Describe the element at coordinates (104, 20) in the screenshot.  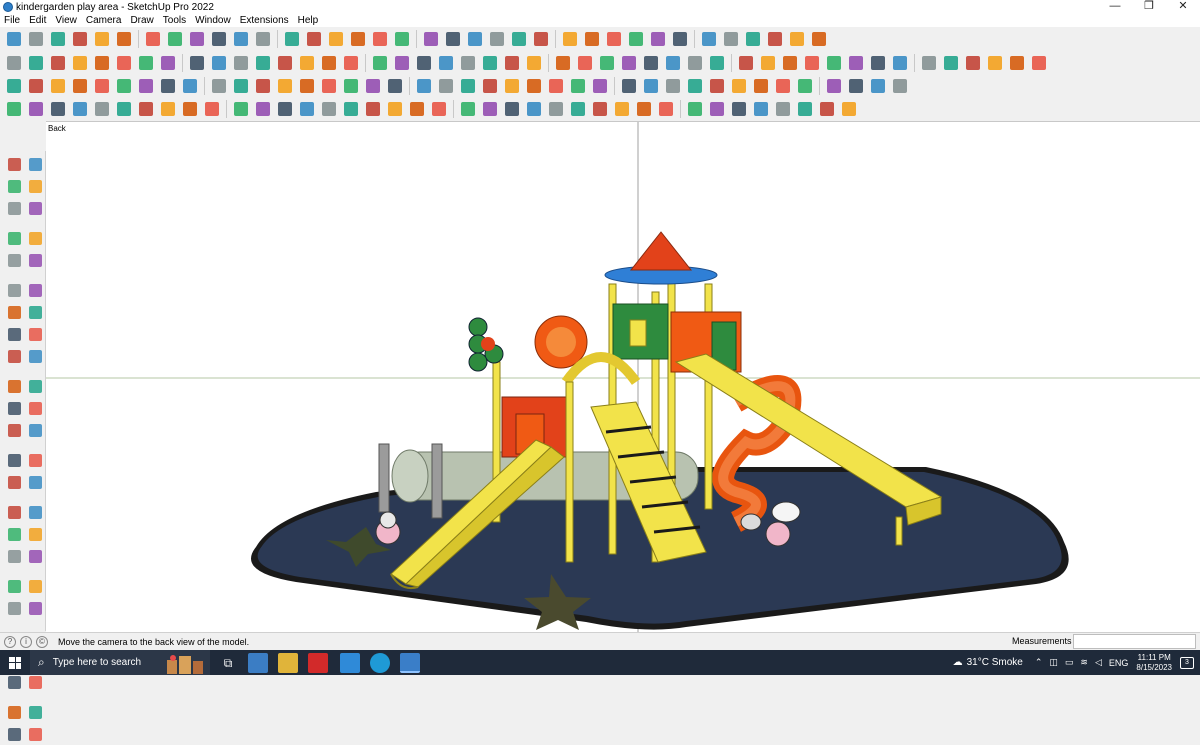
I see `menu-camera: Camera` at that location.